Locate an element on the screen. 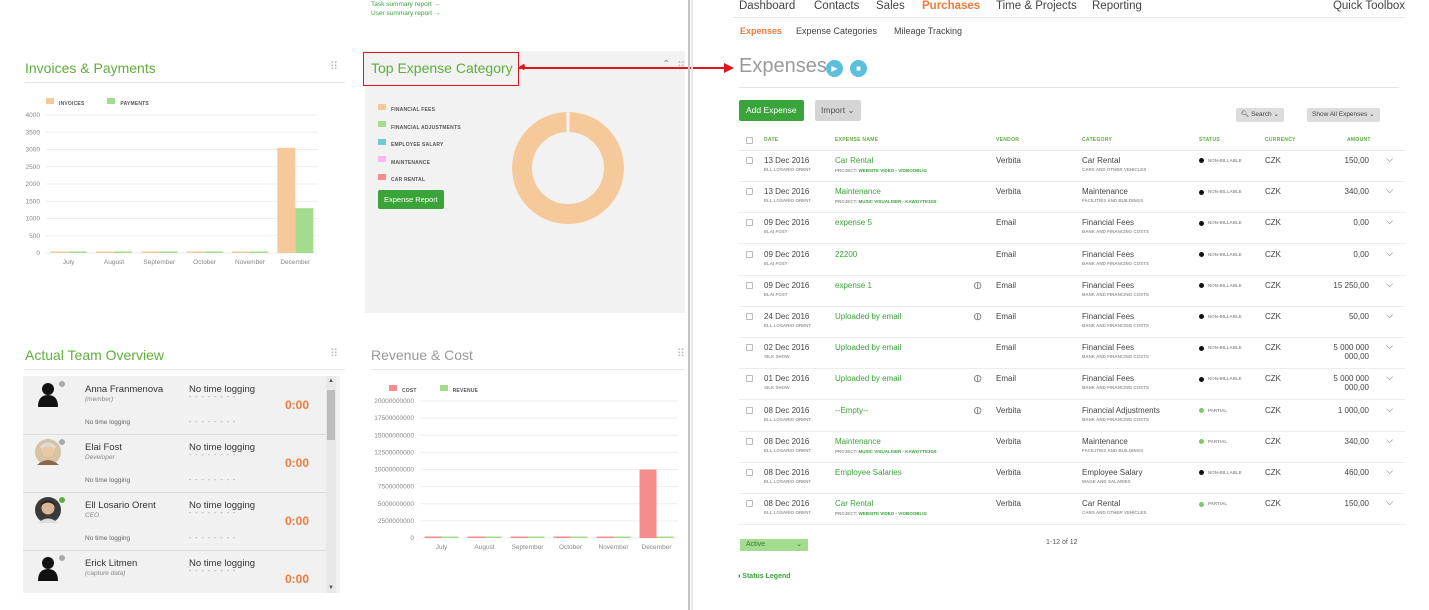 This screenshot has width=1429, height=610. add-expense-button: Add Expense is located at coordinates (771, 110).